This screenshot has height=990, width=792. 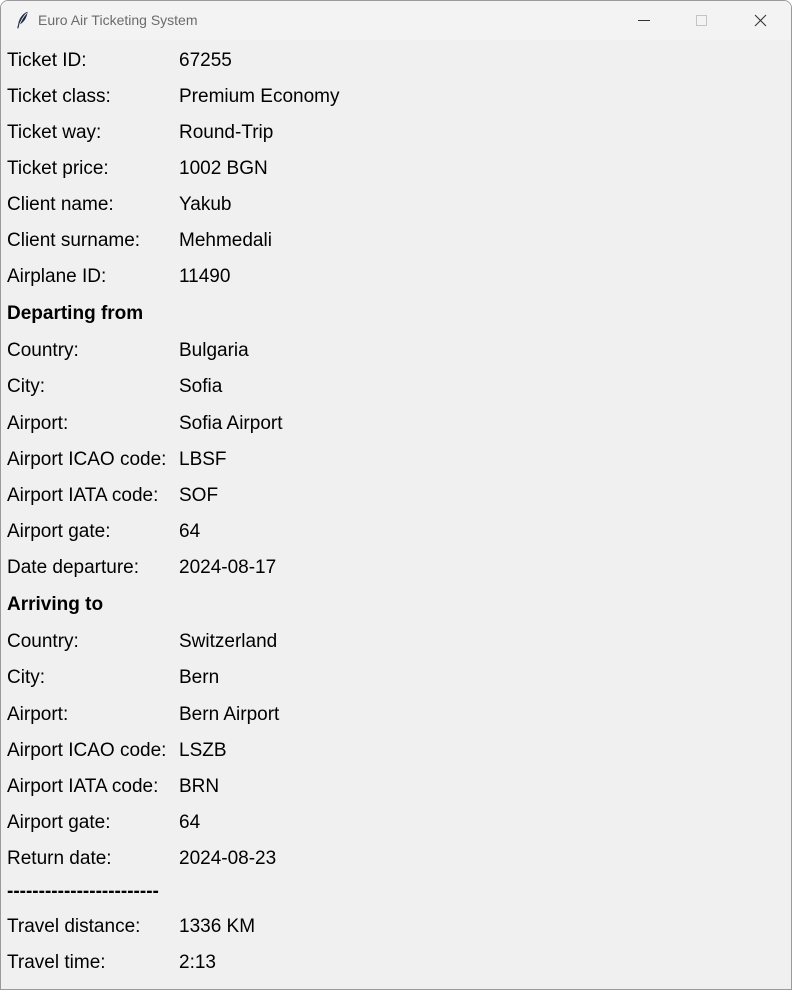 What do you see at coordinates (225, 240) in the screenshot?
I see `client-surname-value: Mehmedali` at bounding box center [225, 240].